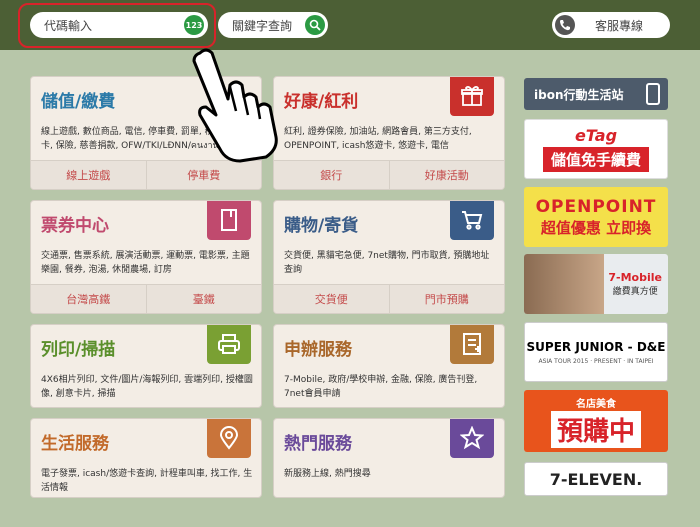  I want to click on etag-logo: eTag, so click(596, 135).